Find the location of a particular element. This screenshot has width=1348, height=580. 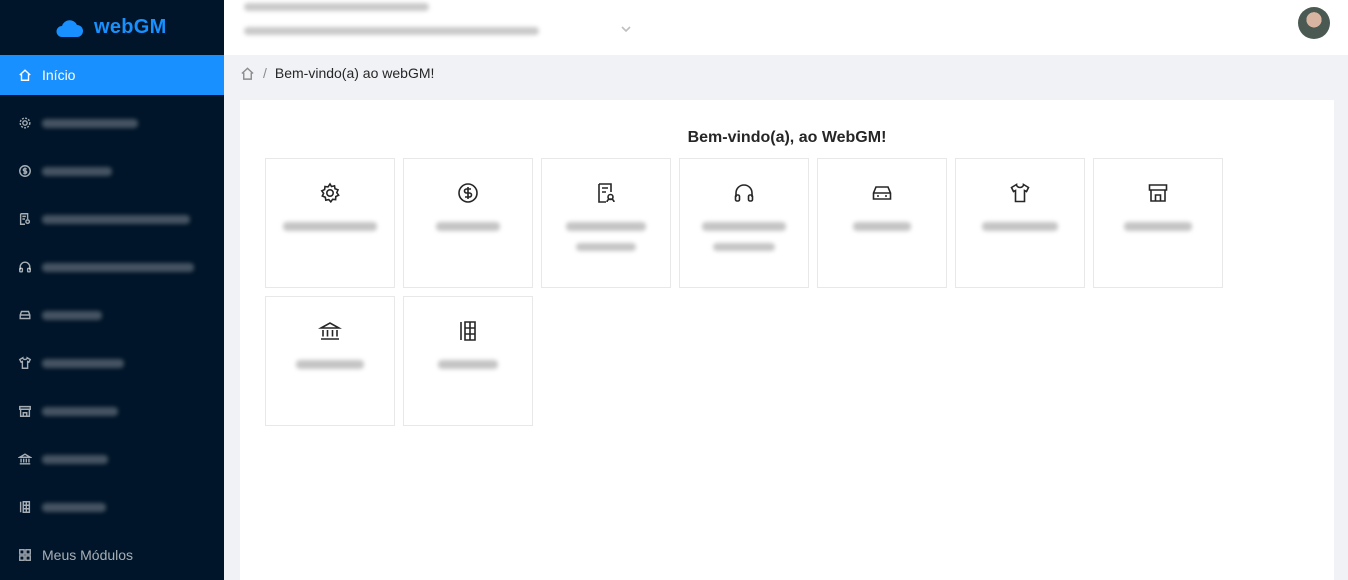

module-card-store is located at coordinates (1158, 223).